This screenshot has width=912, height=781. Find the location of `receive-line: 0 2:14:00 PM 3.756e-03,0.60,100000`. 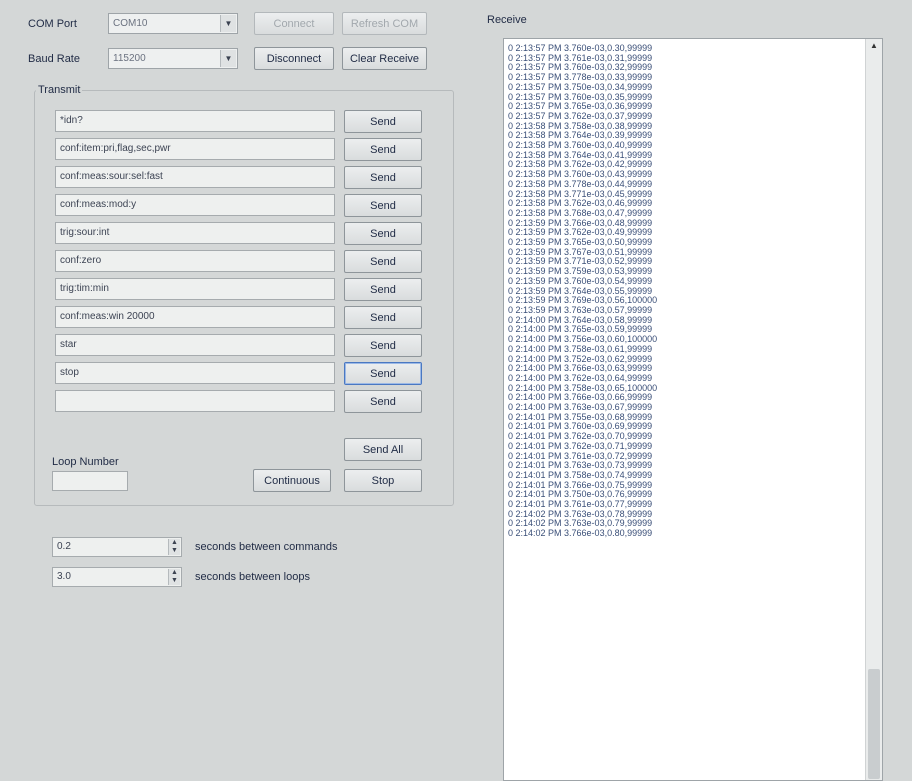

receive-line: 0 2:14:00 PM 3.756e-03,0.60,100000 is located at coordinates (583, 340).